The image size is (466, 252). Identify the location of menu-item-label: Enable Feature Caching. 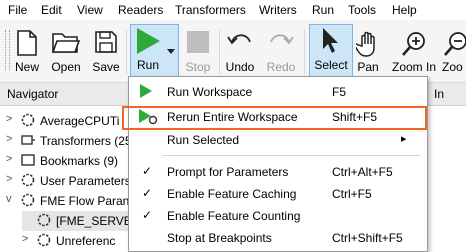
(232, 194).